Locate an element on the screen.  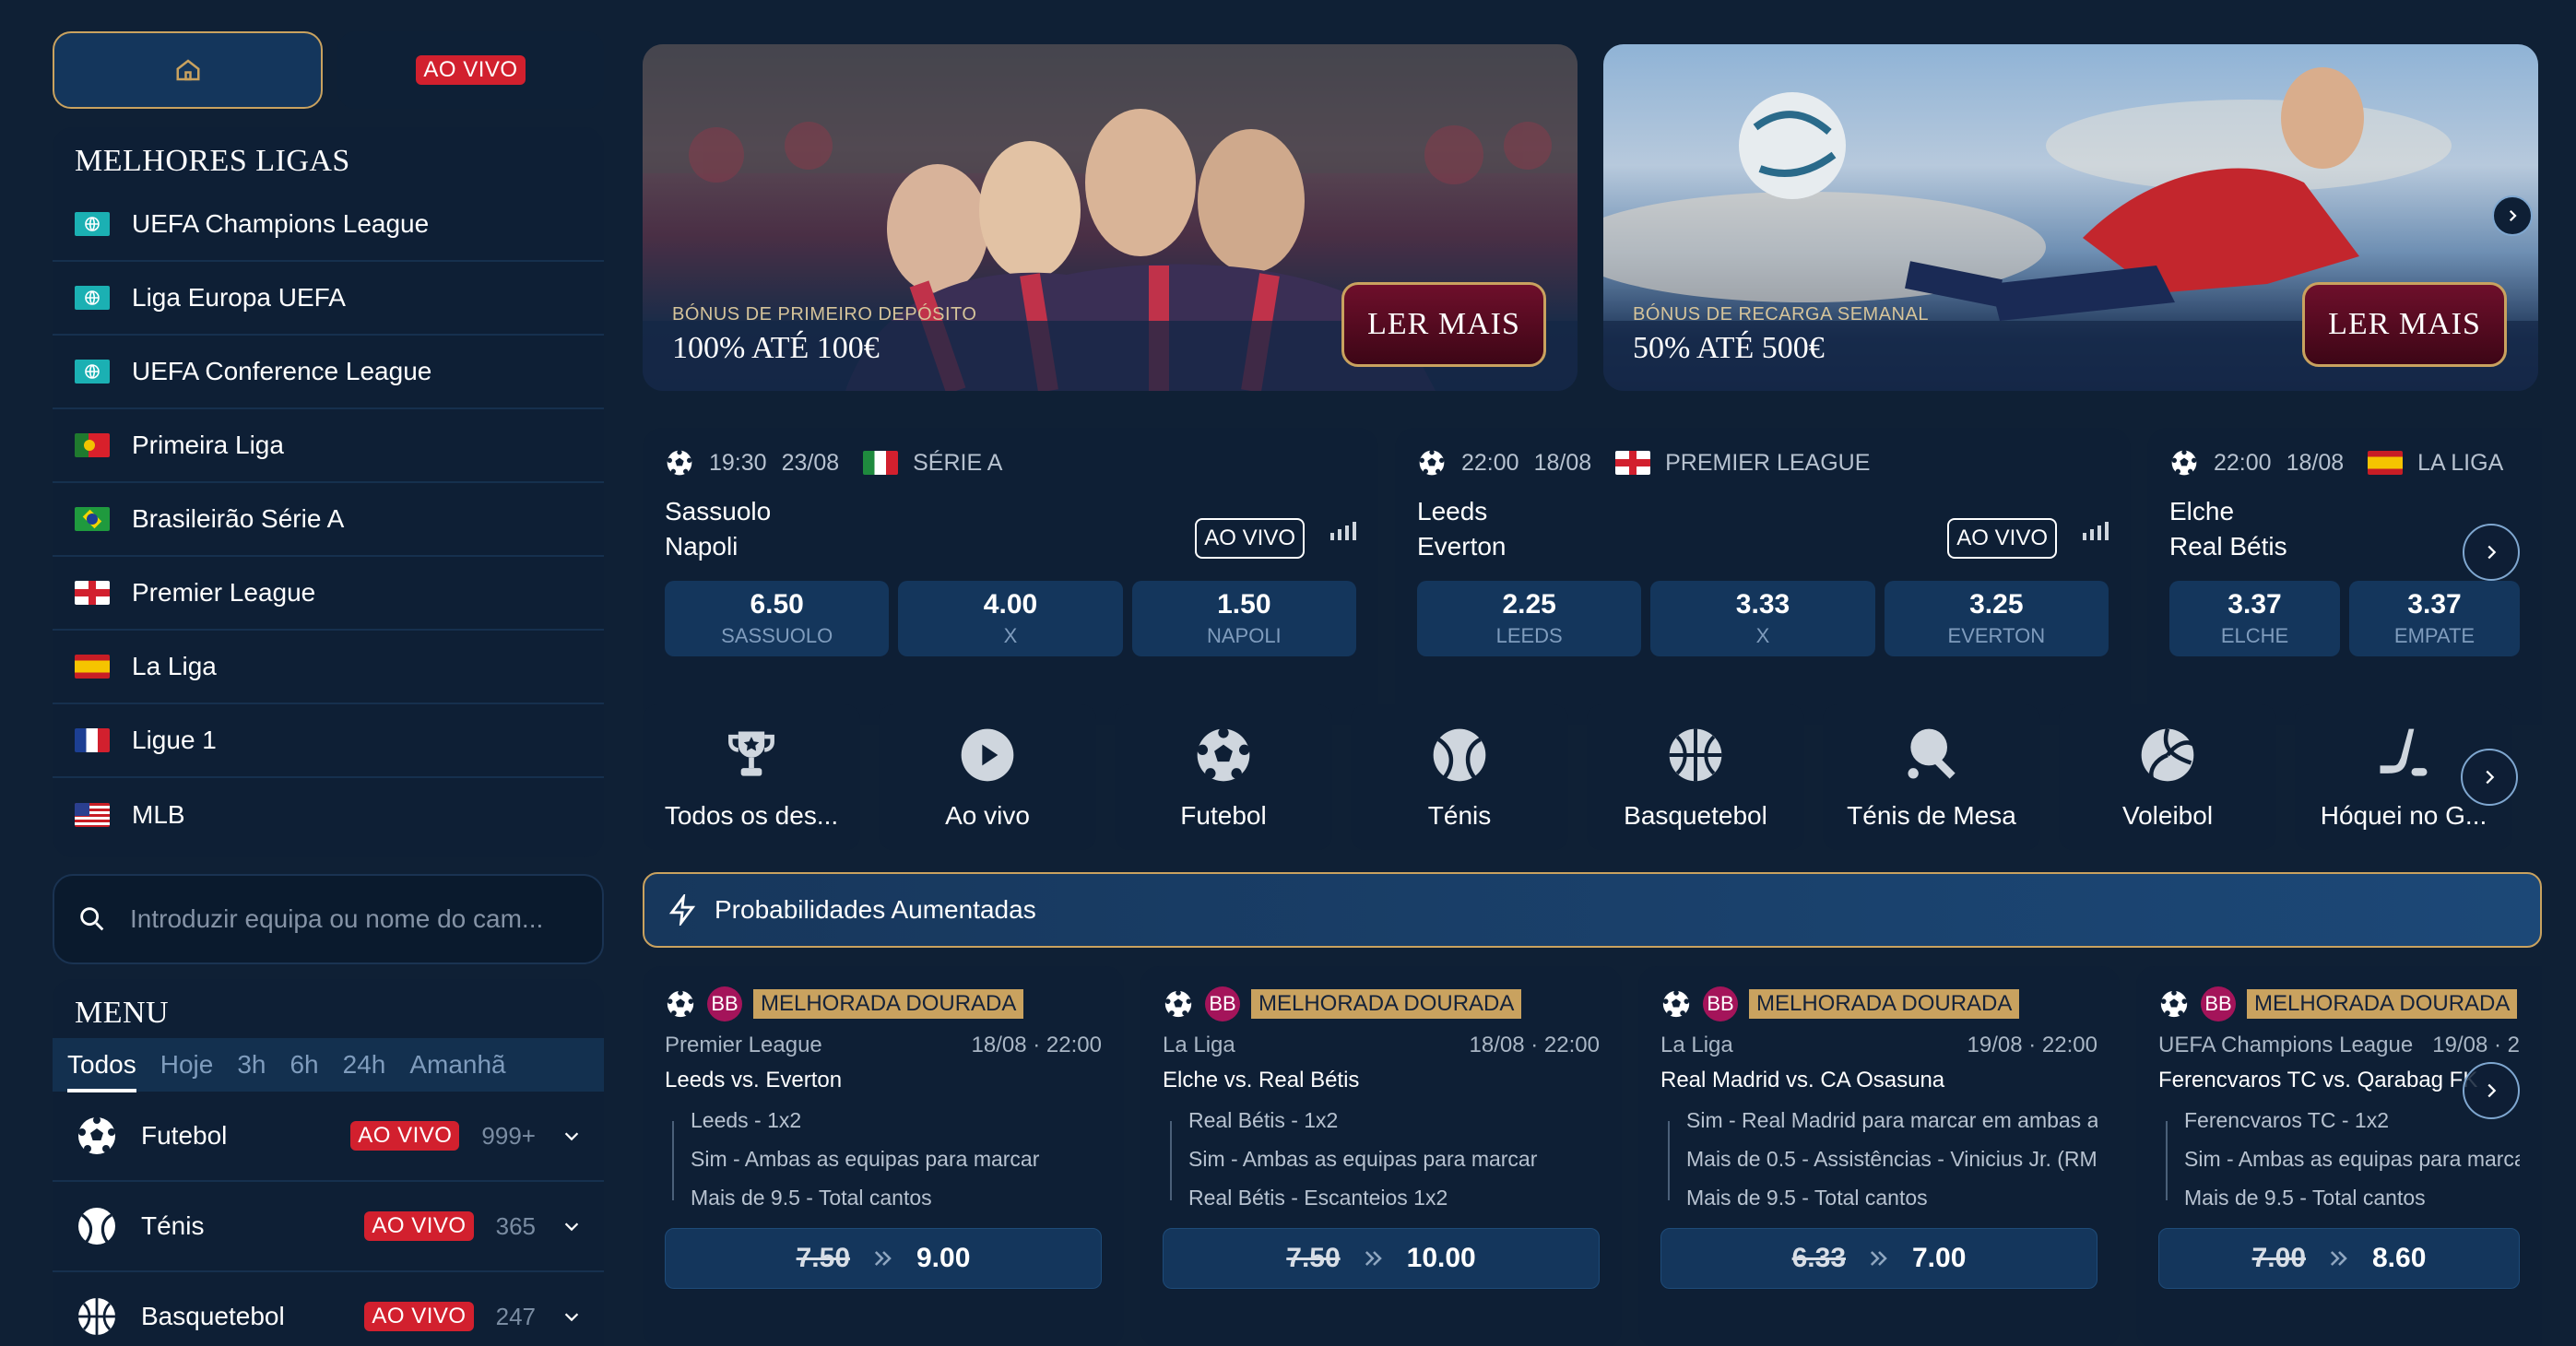
league-item-brasileirao: Brasileirão Série A is located at coordinates (328, 520).